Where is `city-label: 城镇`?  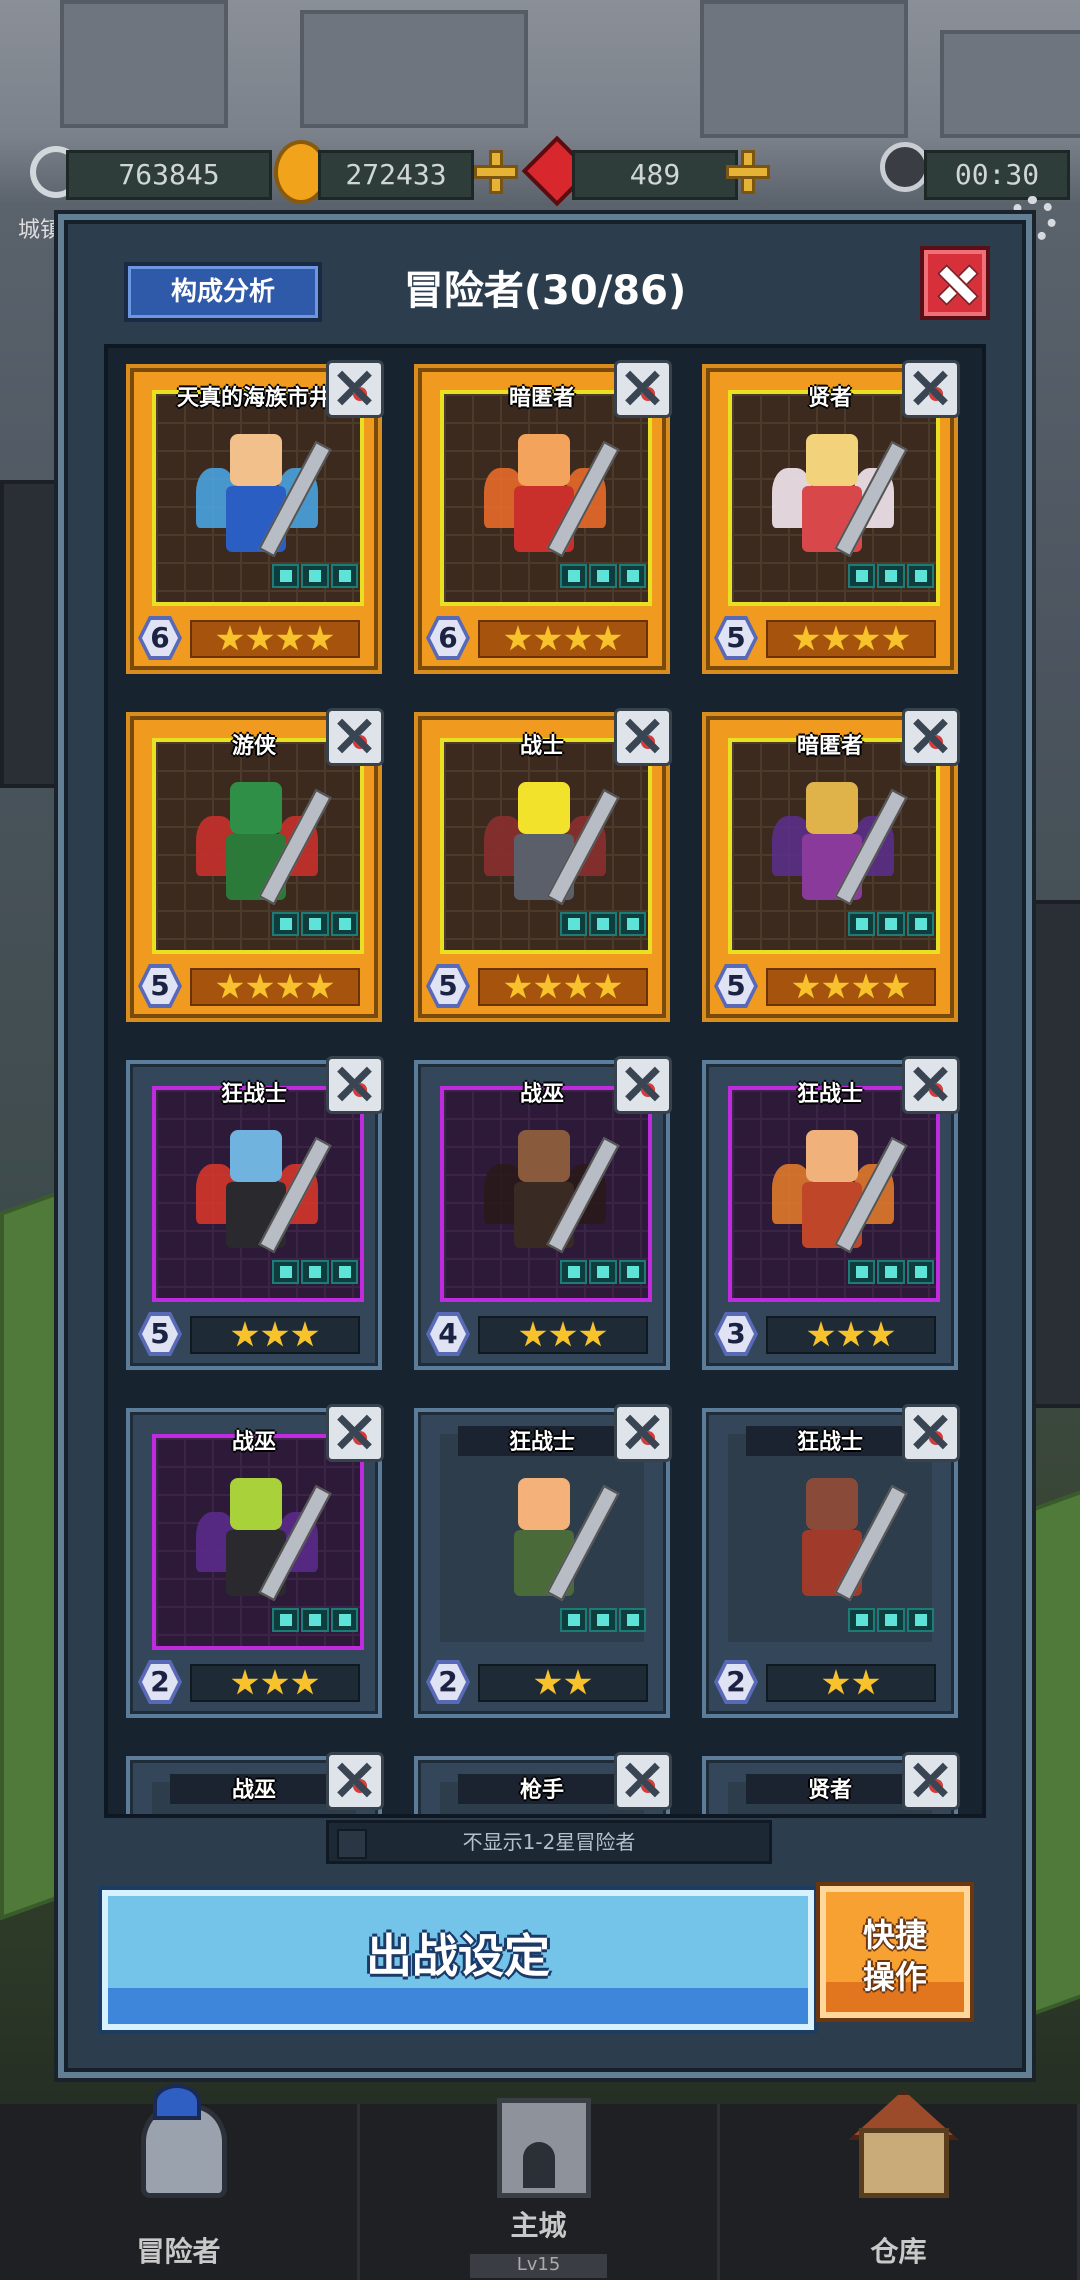
city-label: 城镇 is located at coordinates (40, 230).